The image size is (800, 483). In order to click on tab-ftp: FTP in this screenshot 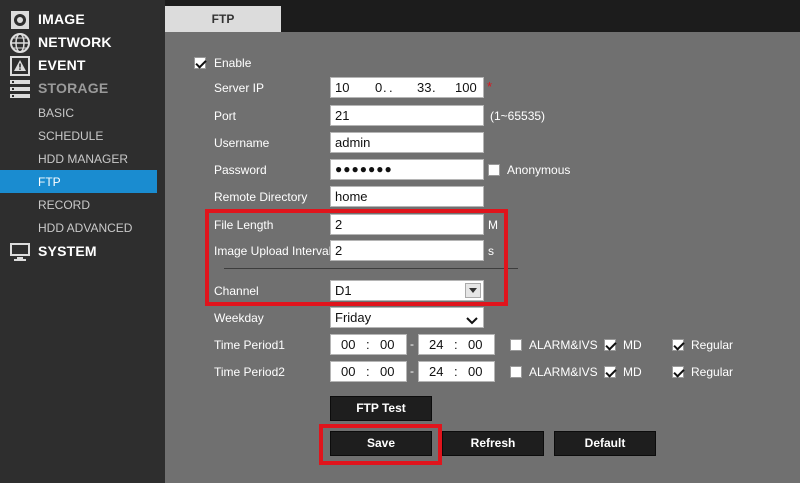, I will do `click(223, 19)`.